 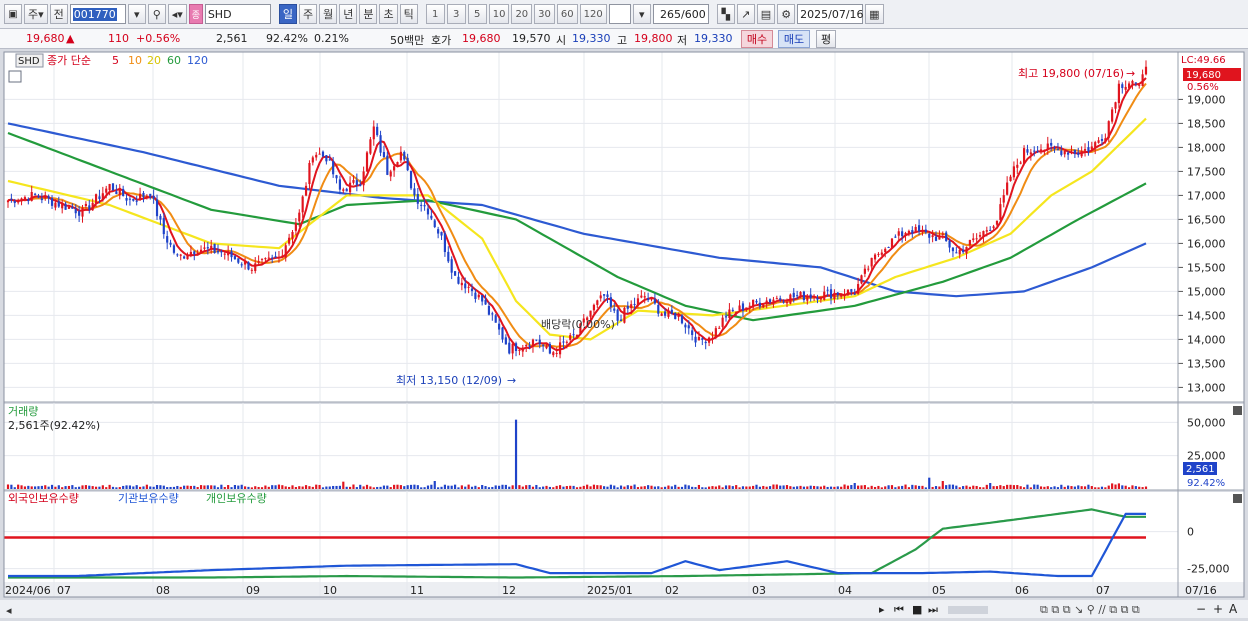 I want to click on chart-tools-icon: ▚, so click(x=725, y=14).